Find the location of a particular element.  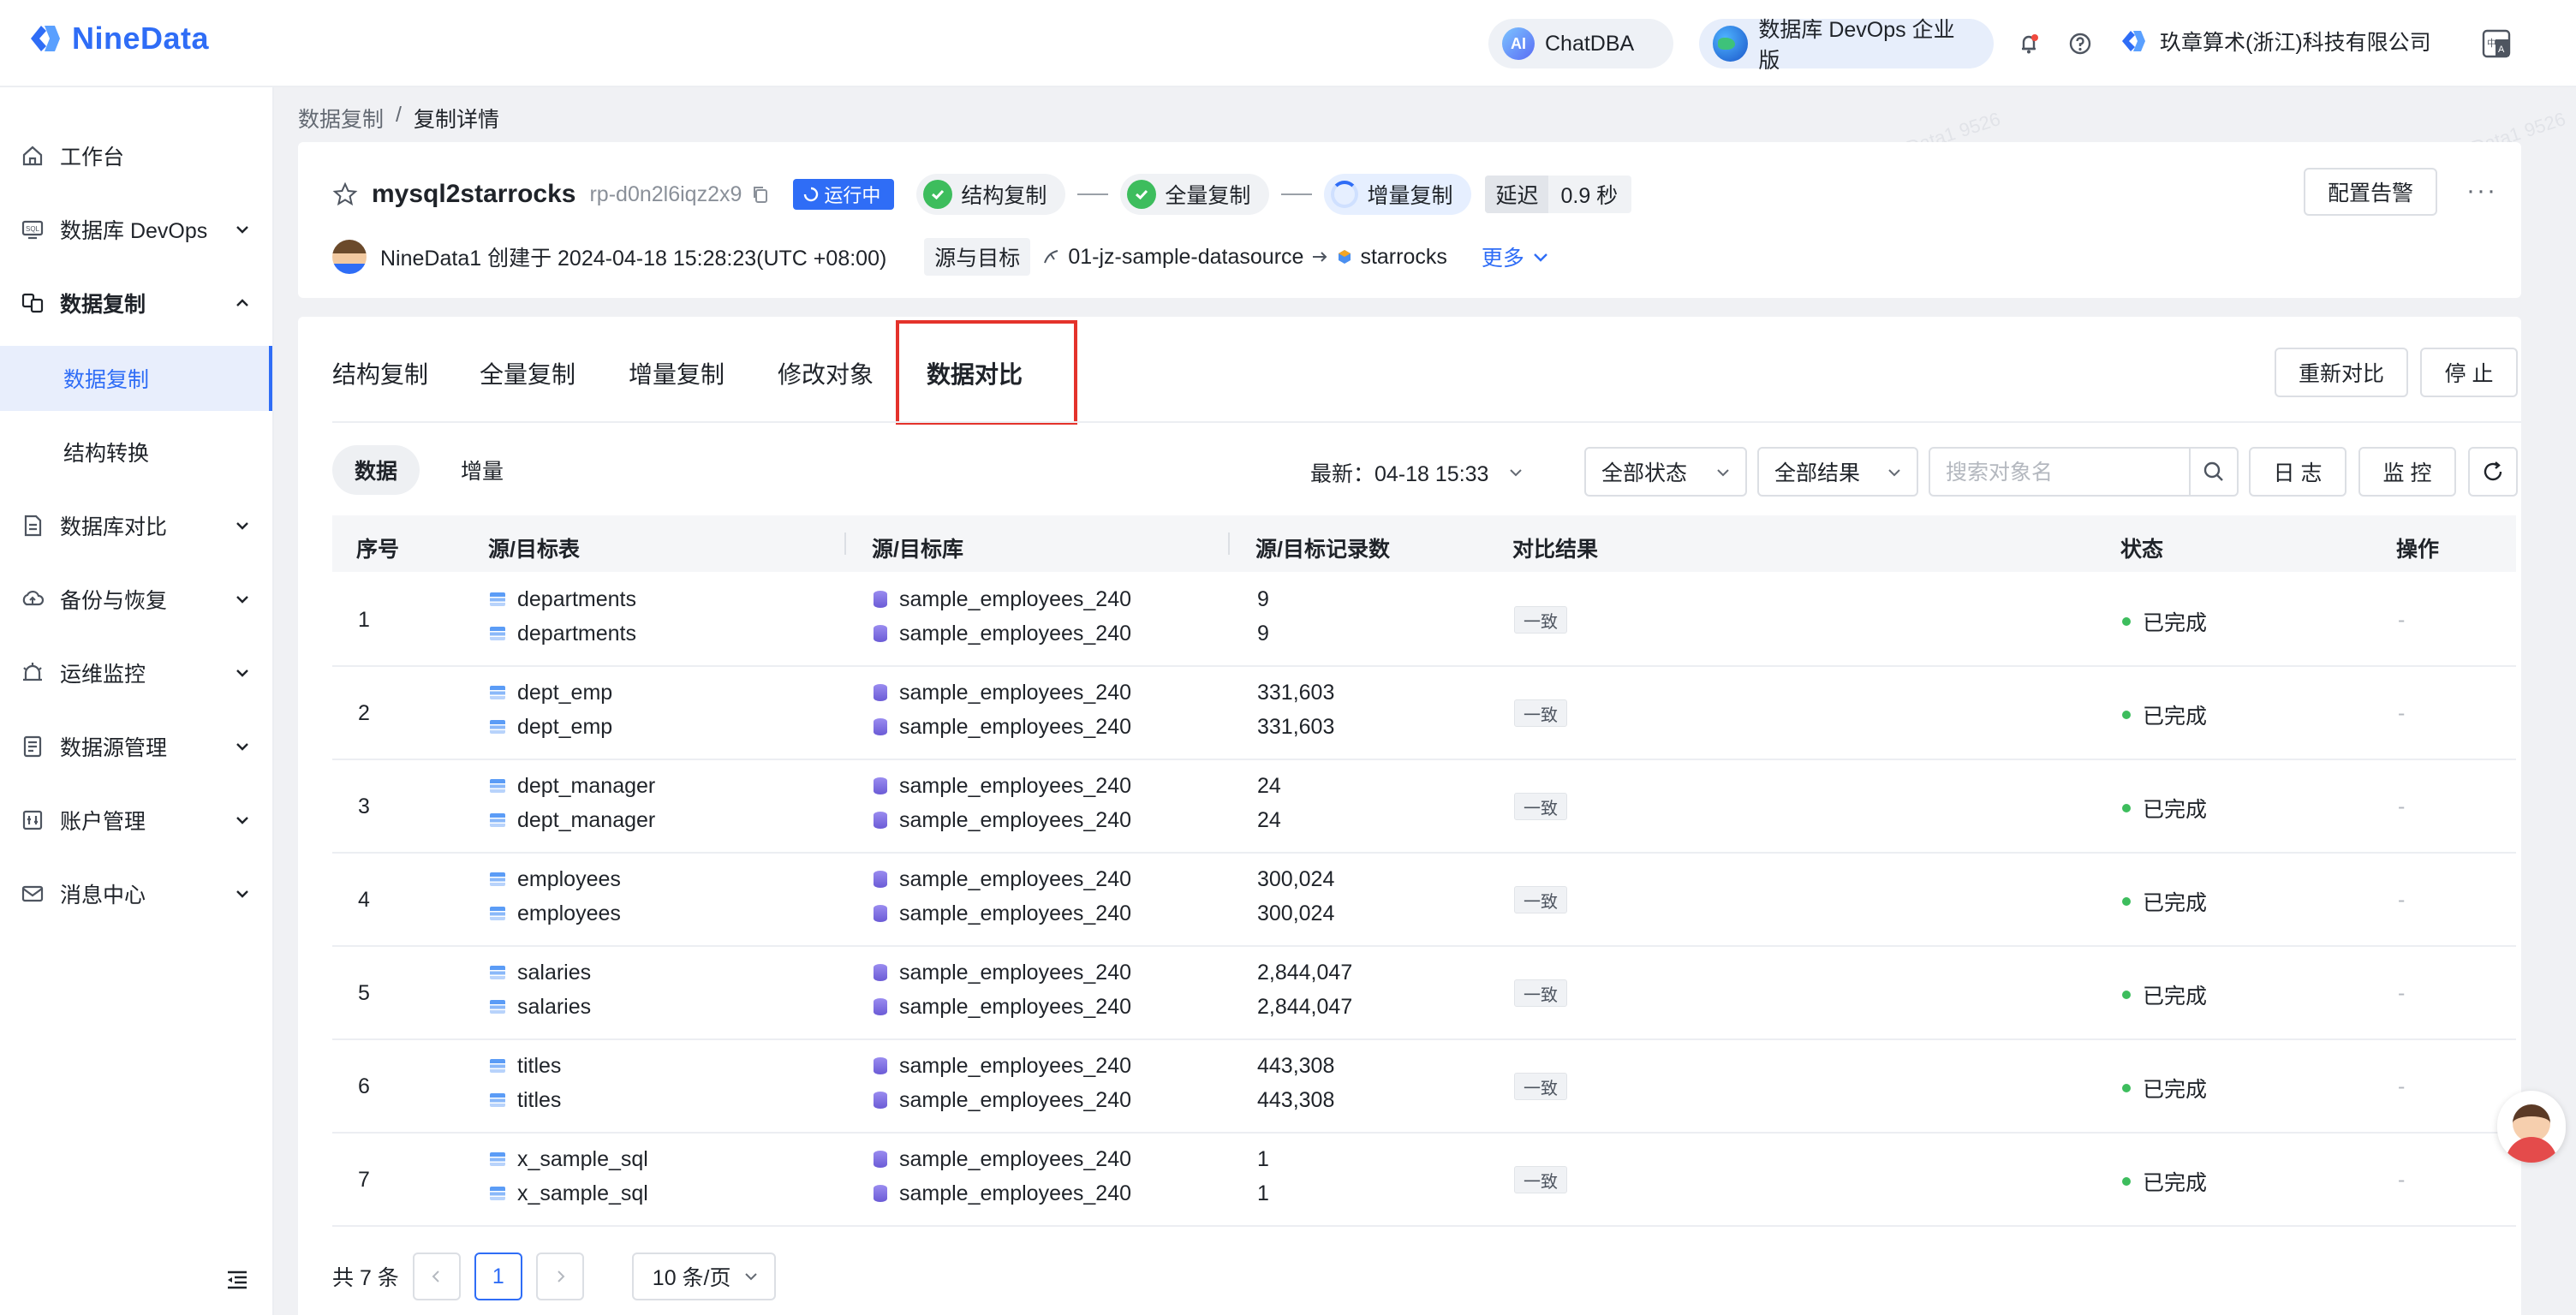

recompare-button: 重新对比 is located at coordinates (2341, 372).